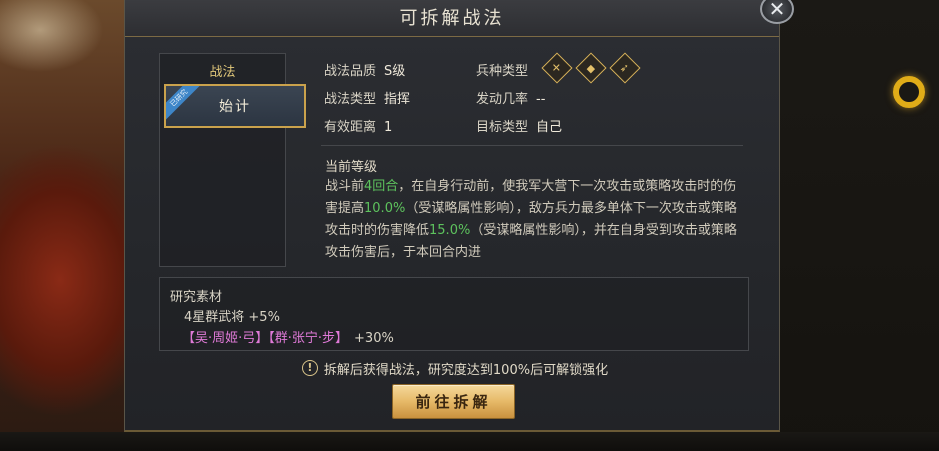 Image resolution: width=939 pixels, height=451 pixels. I want to click on target-value: 自己, so click(549, 127).